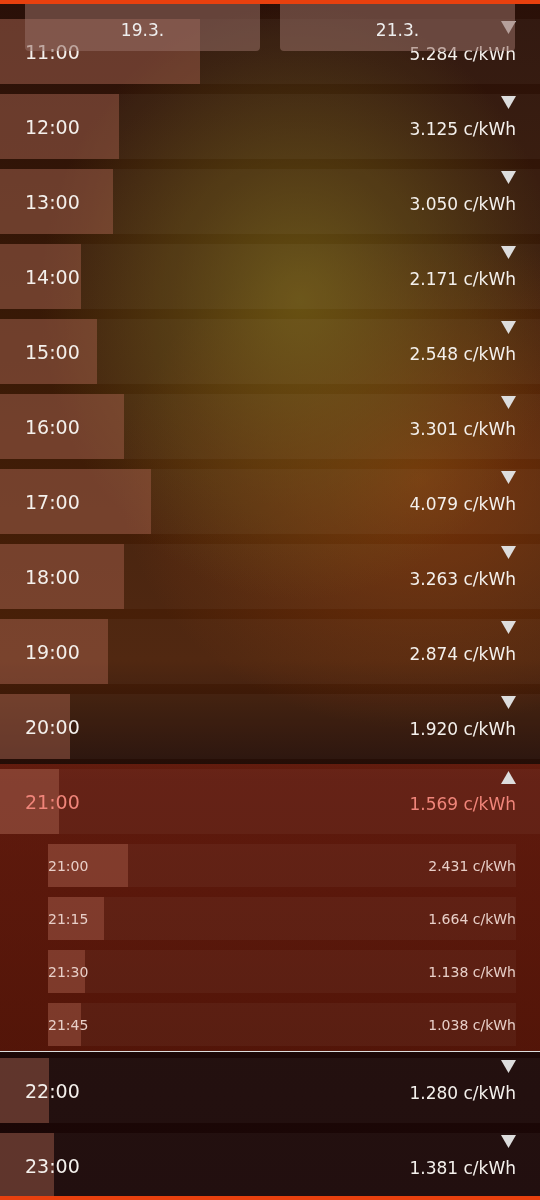 The height and width of the screenshot is (1200, 540). Describe the element at coordinates (68, 865) in the screenshot. I see `quarter-label: 21:00` at that location.